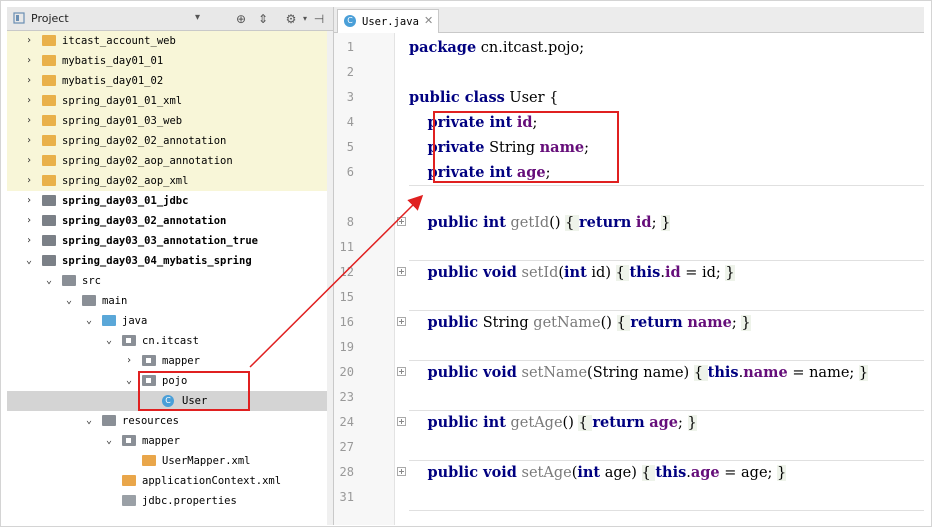 Image resolution: width=934 pixels, height=529 pixels. I want to click on code-token: name, so click(709, 322).